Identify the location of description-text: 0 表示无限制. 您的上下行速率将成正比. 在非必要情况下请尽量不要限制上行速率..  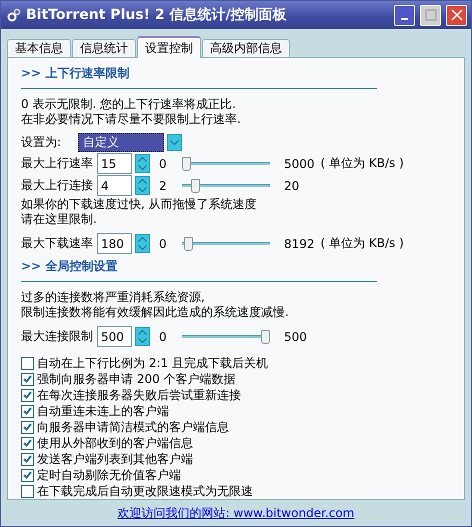
(131, 112).